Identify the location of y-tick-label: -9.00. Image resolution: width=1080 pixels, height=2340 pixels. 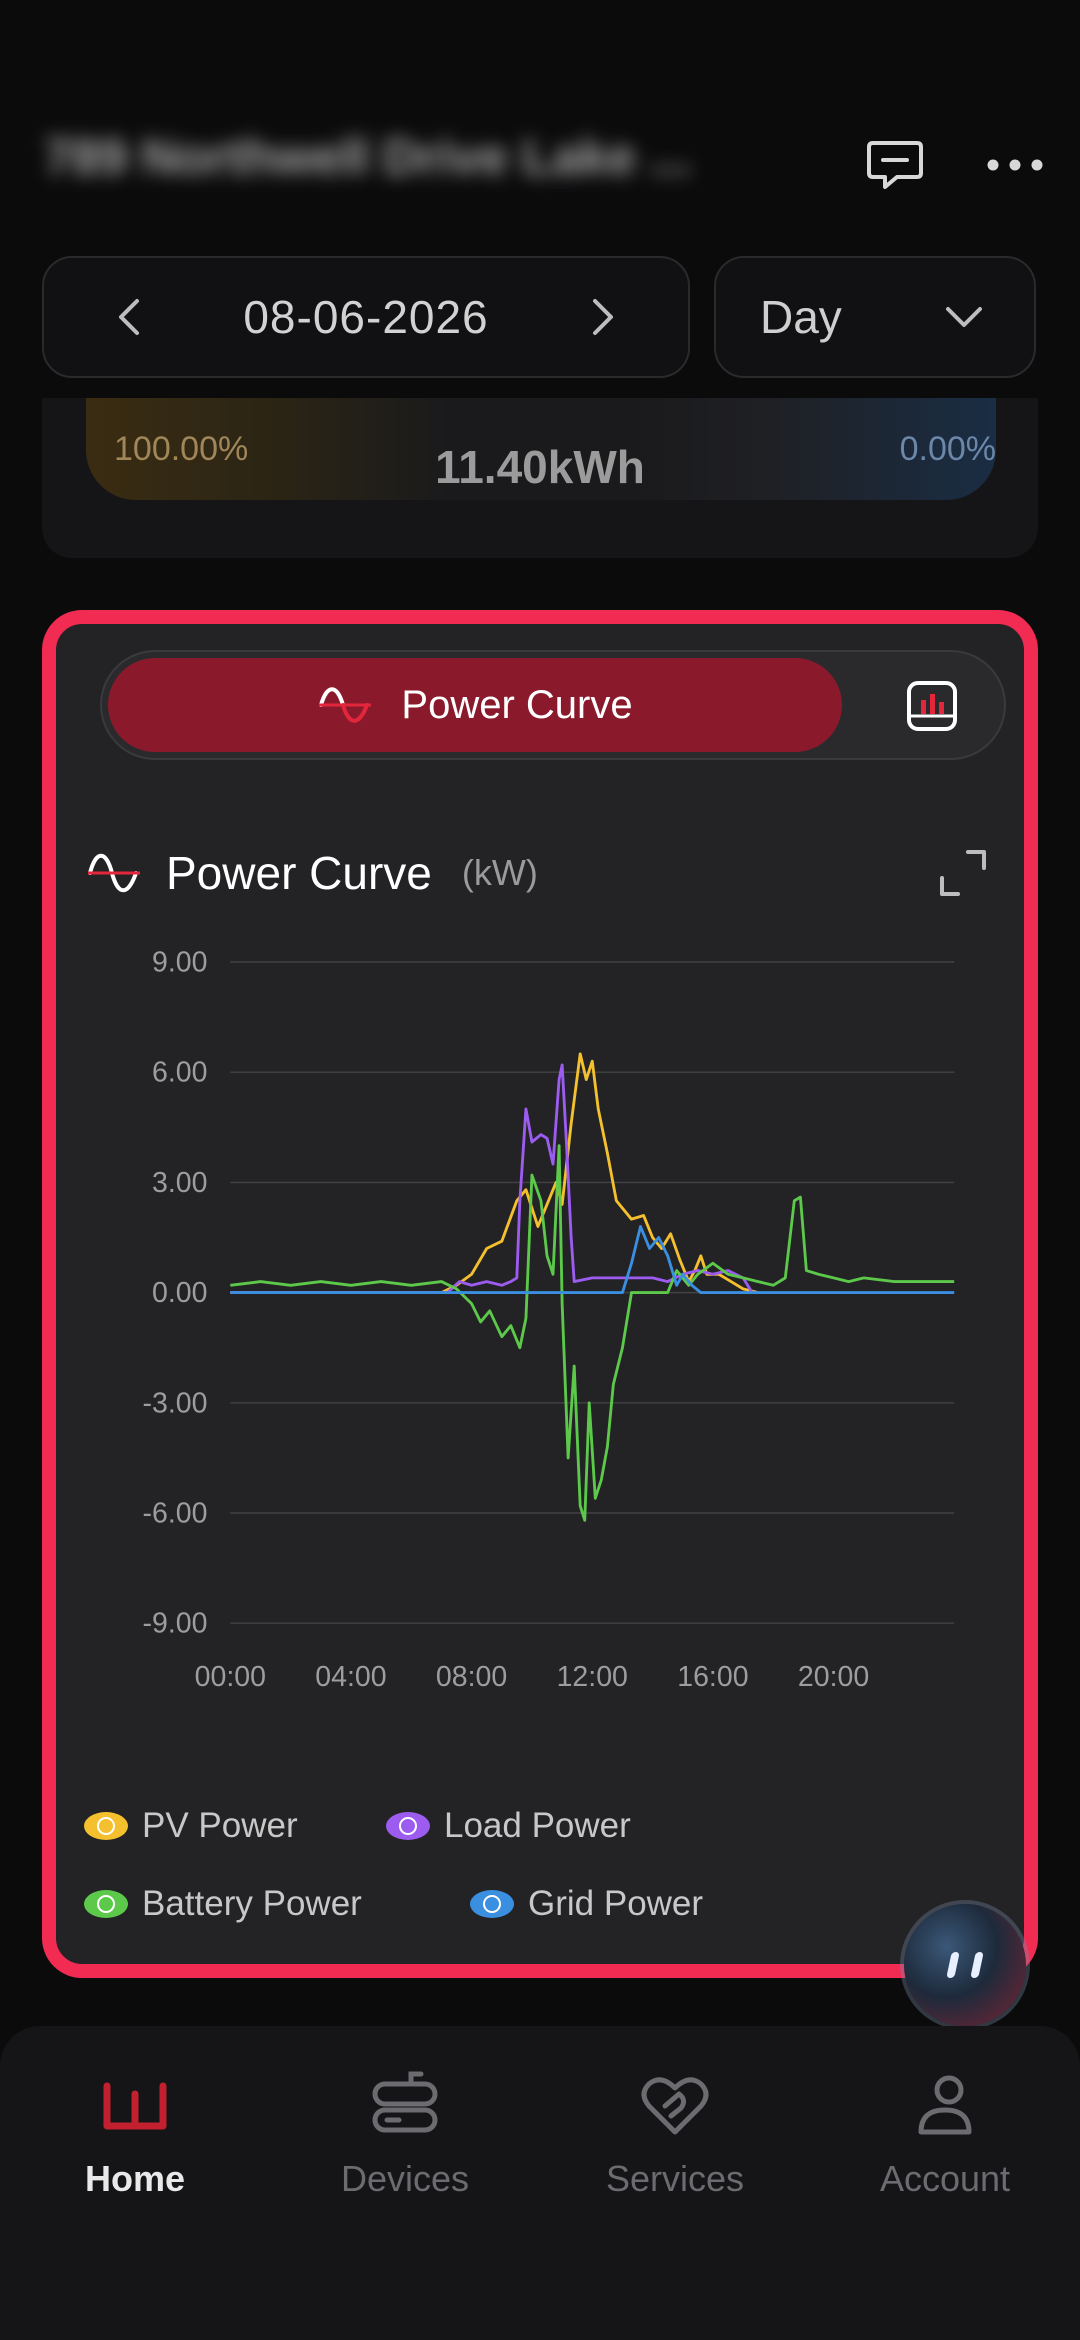
(175, 1624).